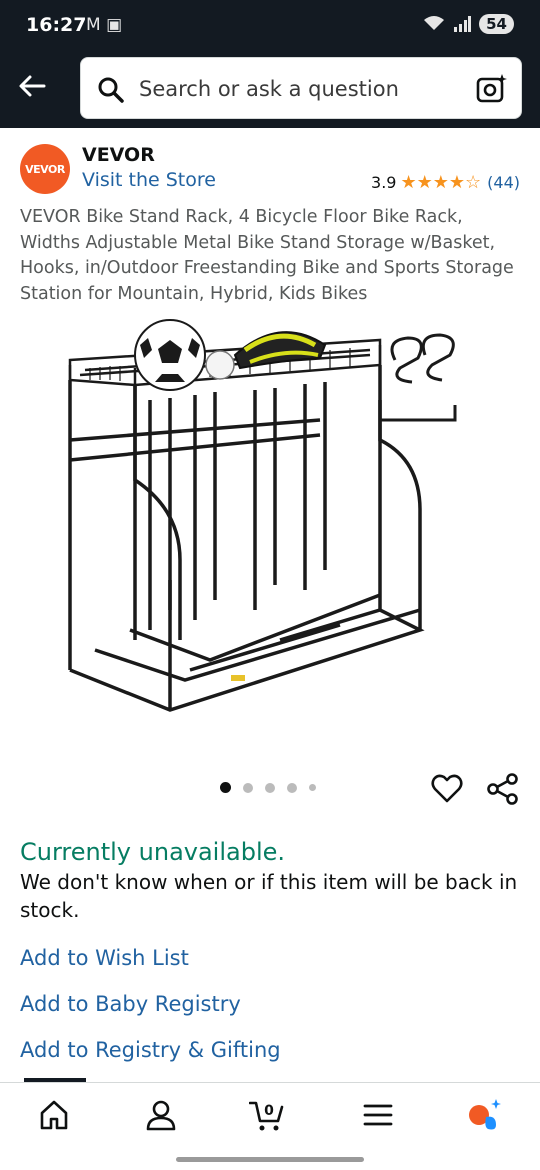 The image size is (540, 1170). What do you see at coordinates (161, 1115) in the screenshot?
I see `account-icon` at bounding box center [161, 1115].